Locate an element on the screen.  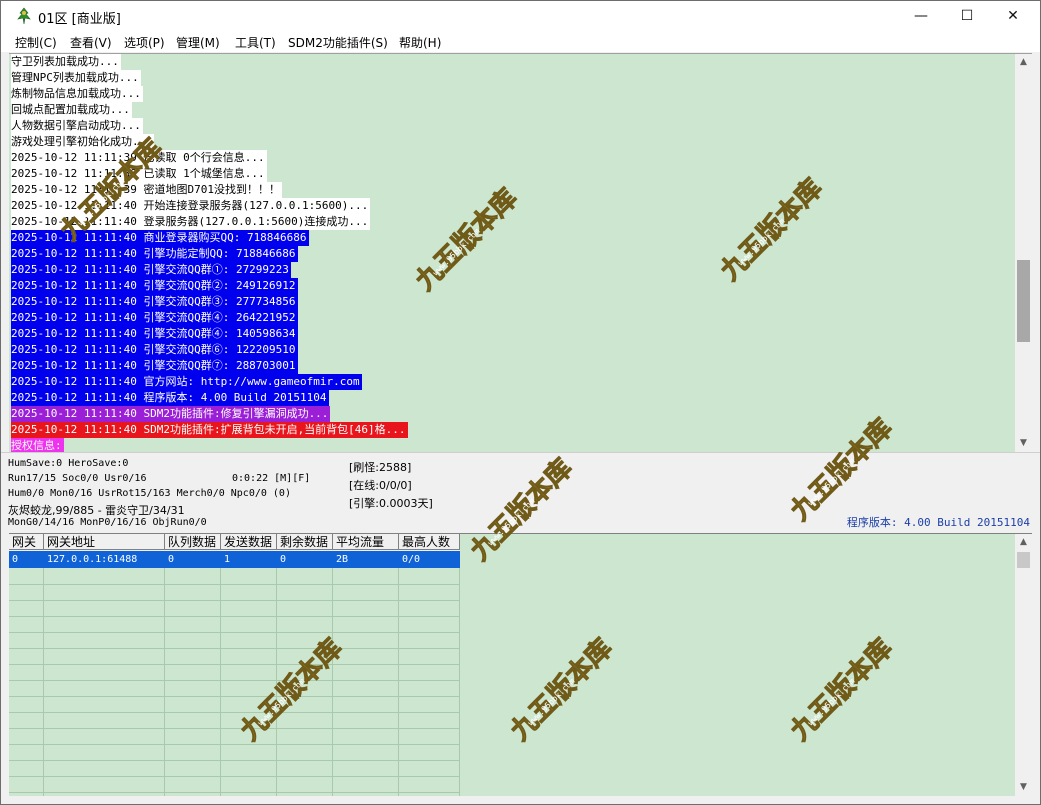
gateway-grid is located at coordinates (234, 665).